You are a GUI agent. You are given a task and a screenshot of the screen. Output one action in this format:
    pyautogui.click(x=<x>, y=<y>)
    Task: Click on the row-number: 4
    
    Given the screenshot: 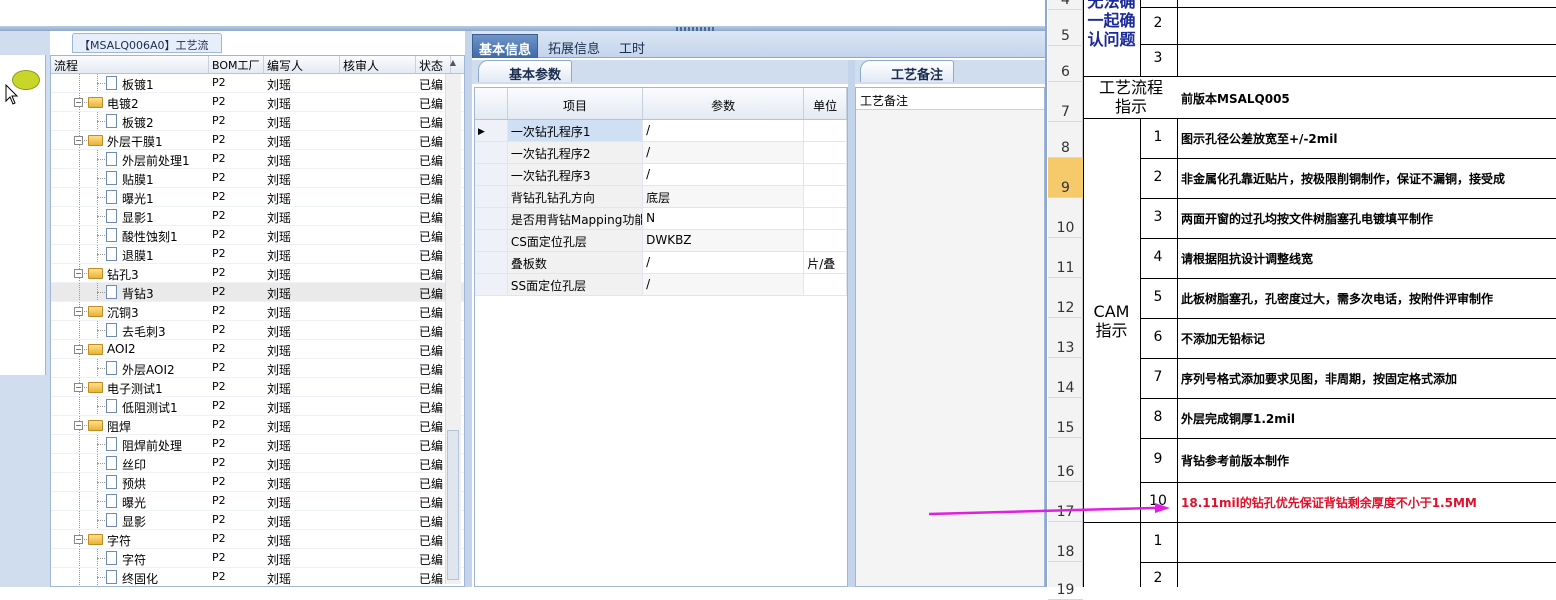 What is the action you would take?
    pyautogui.click(x=1065, y=5)
    